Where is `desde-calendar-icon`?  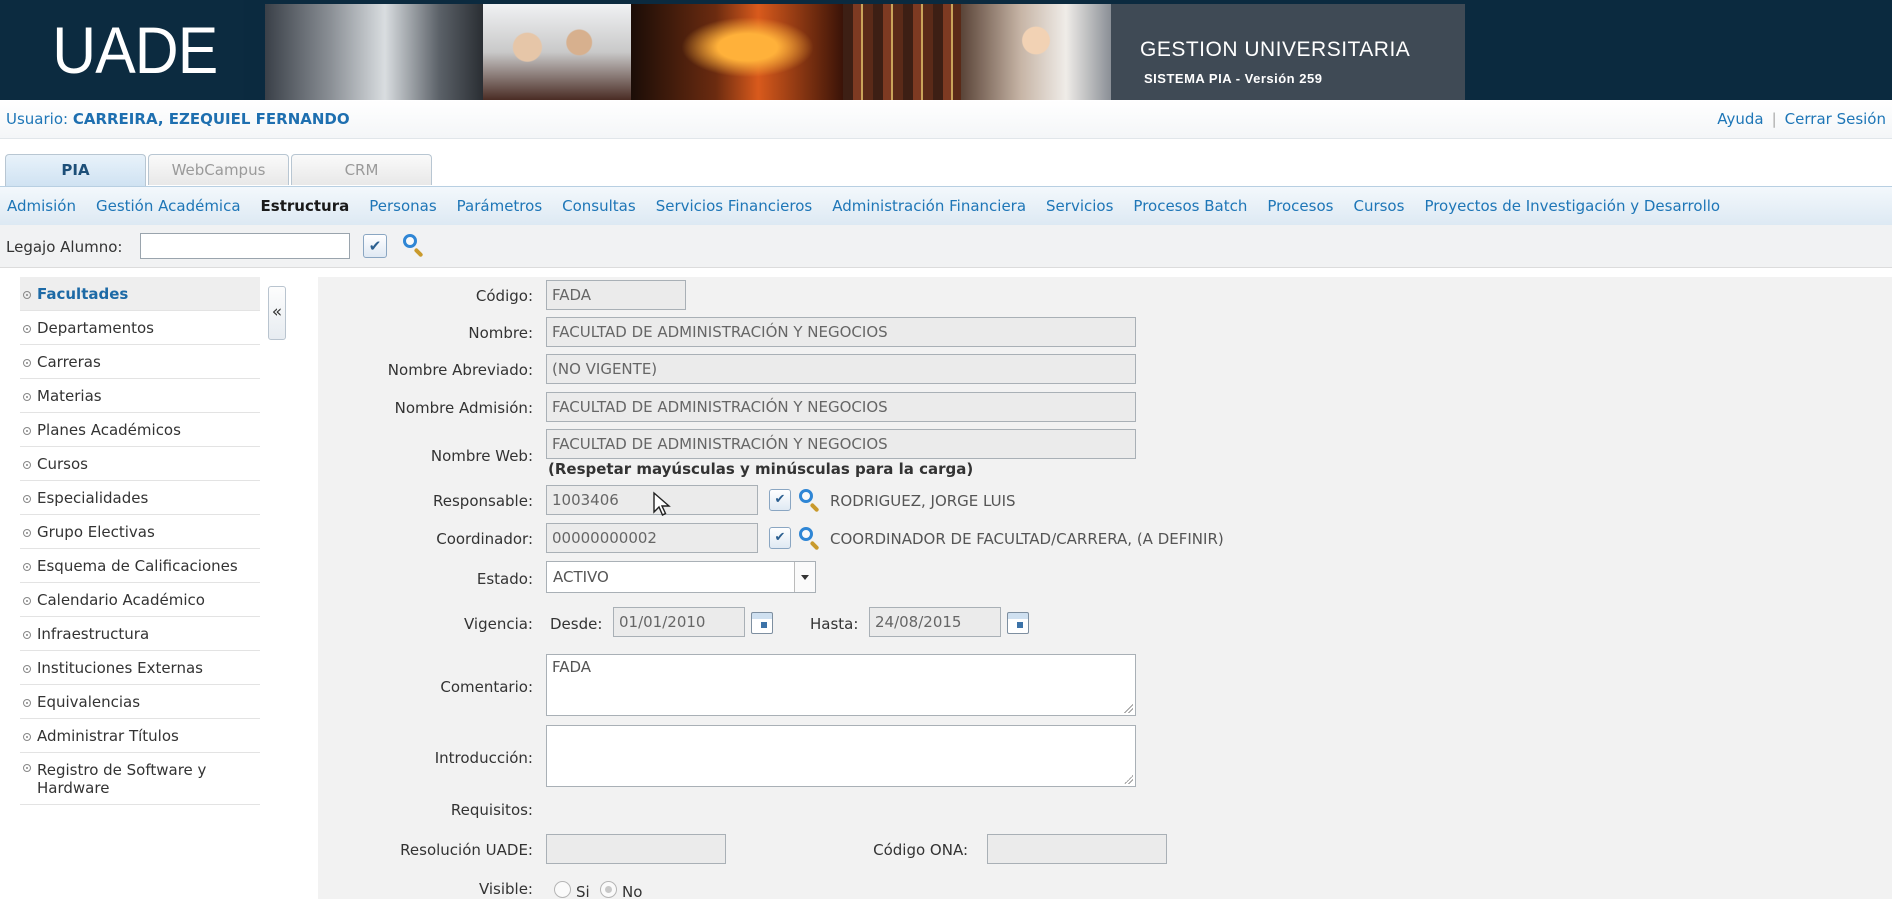
desde-calendar-icon is located at coordinates (762, 623).